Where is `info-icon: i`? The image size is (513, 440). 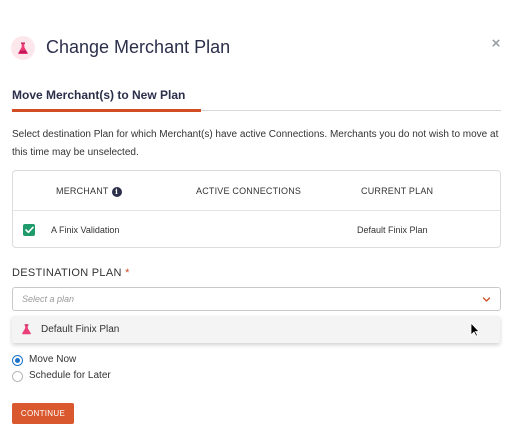
info-icon: i is located at coordinates (116, 191).